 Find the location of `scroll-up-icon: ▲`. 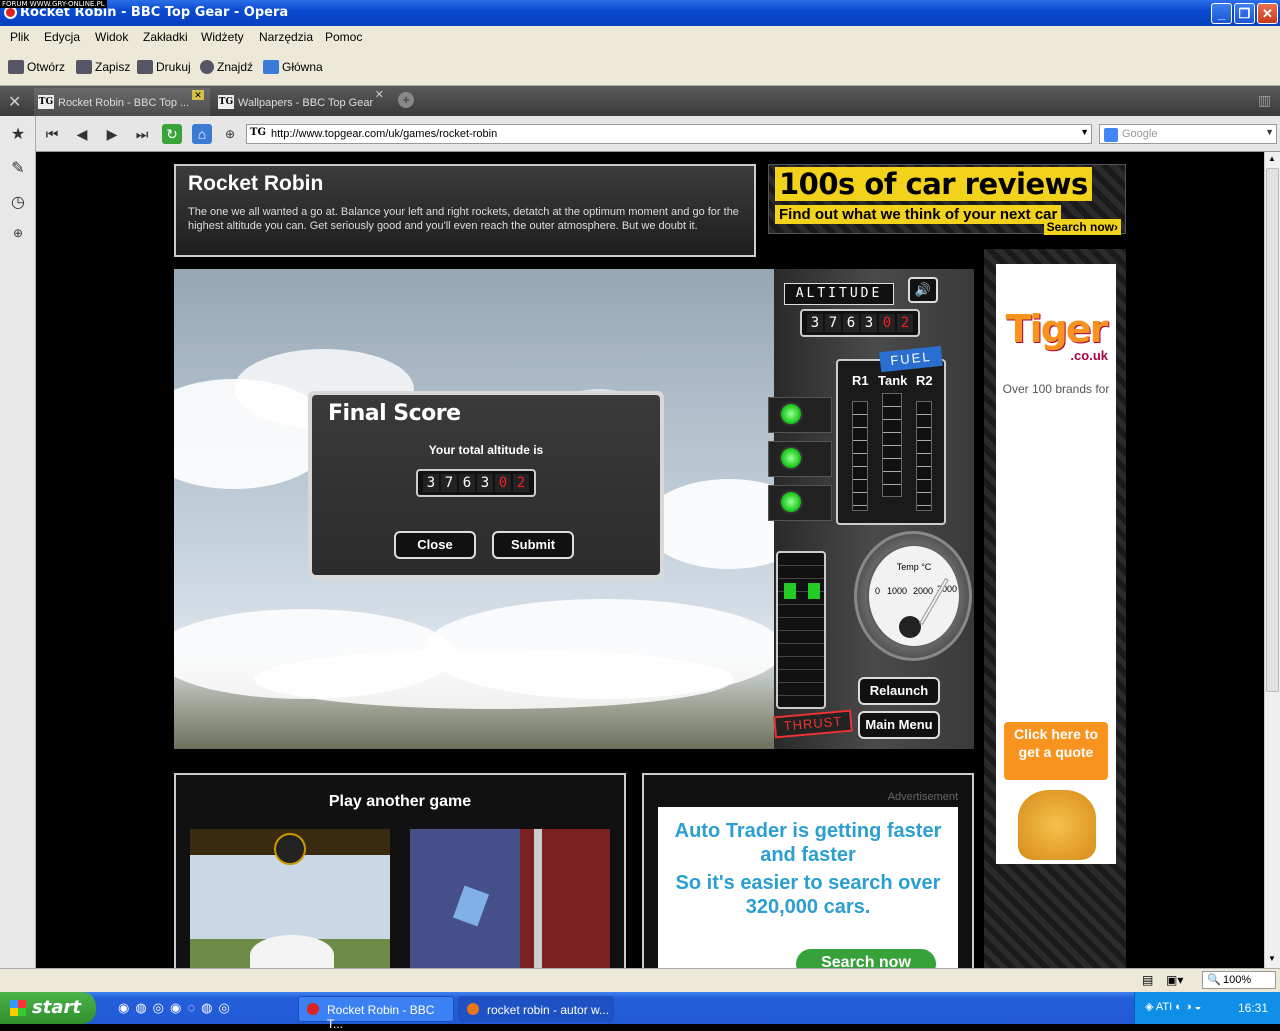

scroll-up-icon: ▲ is located at coordinates (1272, 158).